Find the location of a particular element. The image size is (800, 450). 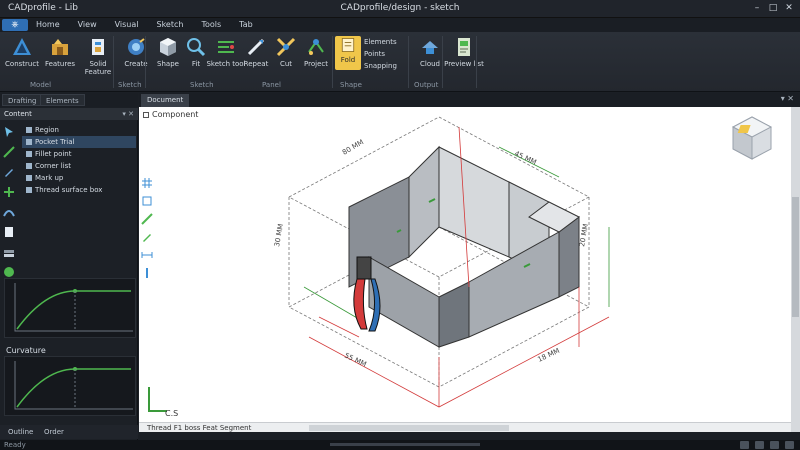

grid-toggle-icon is located at coordinates (744, 445).